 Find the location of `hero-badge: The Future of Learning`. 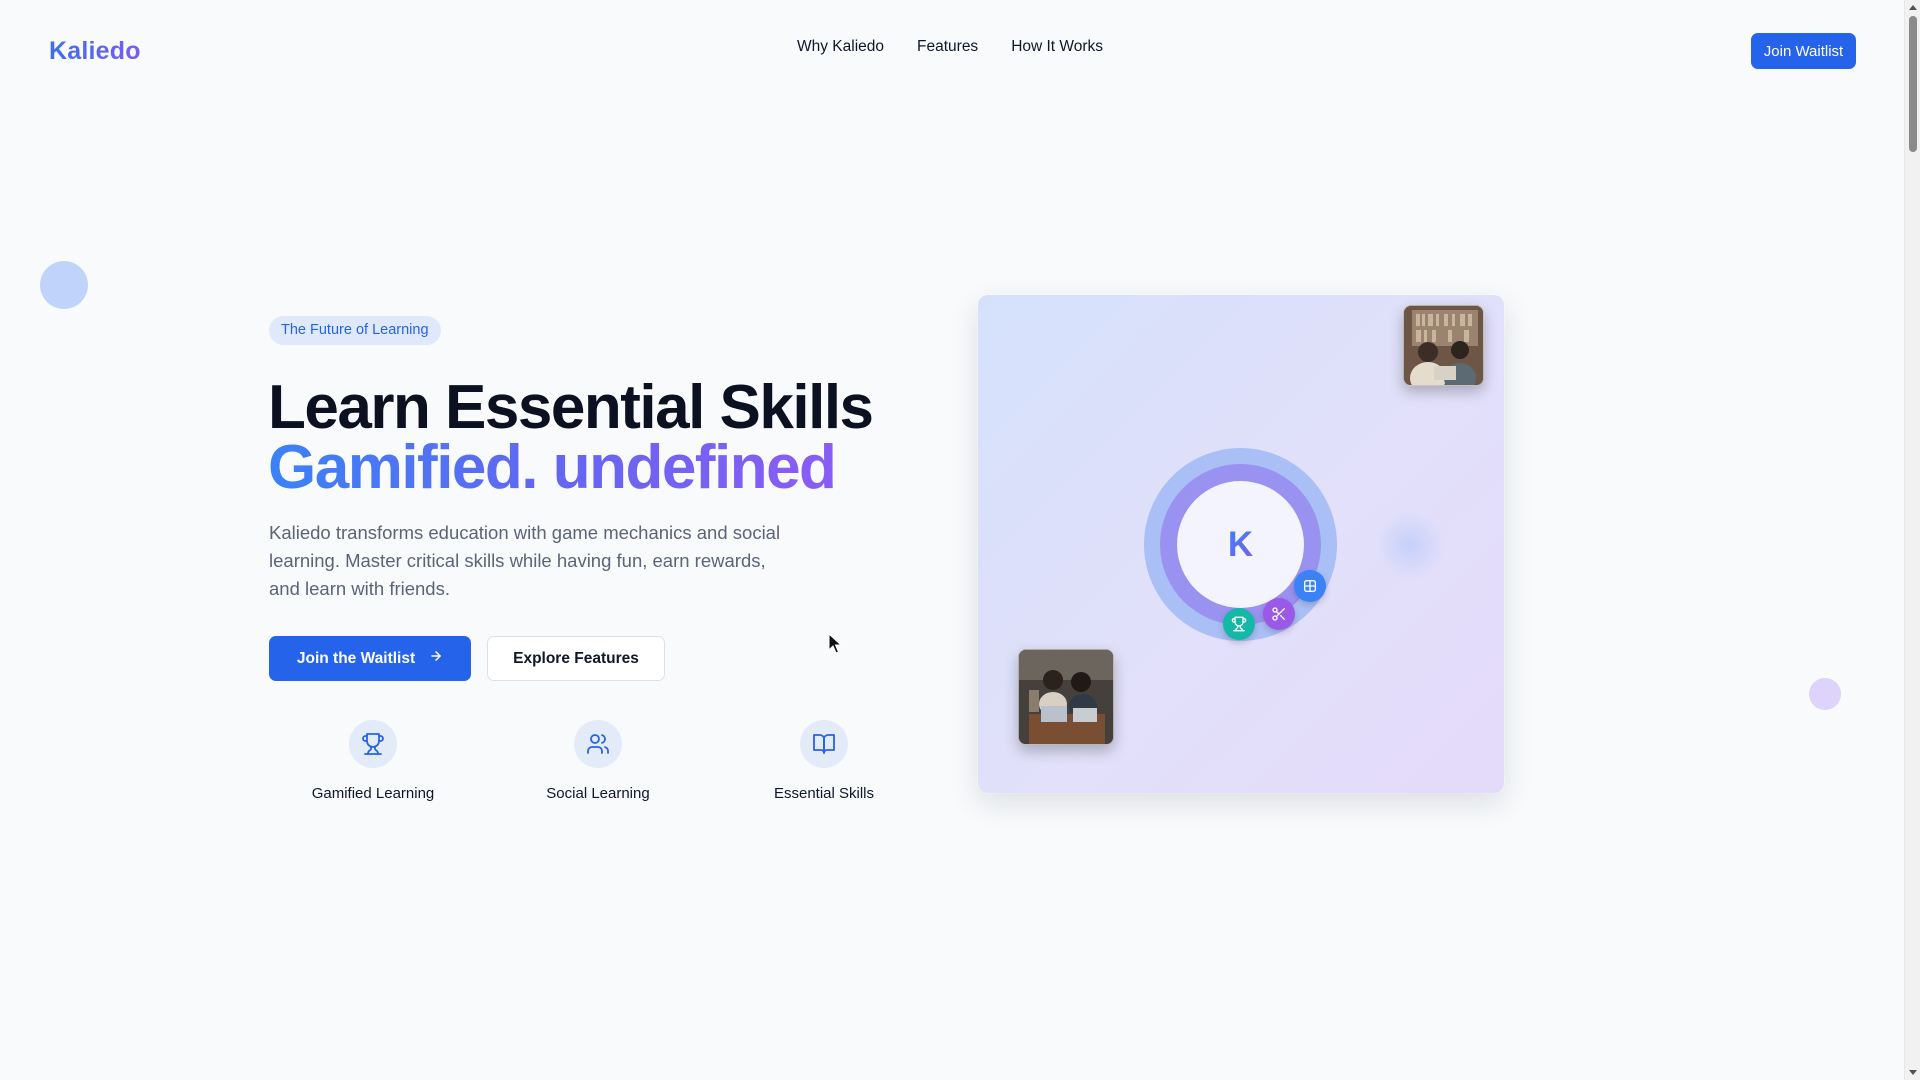

hero-badge: The Future of Learning is located at coordinates (355, 330).